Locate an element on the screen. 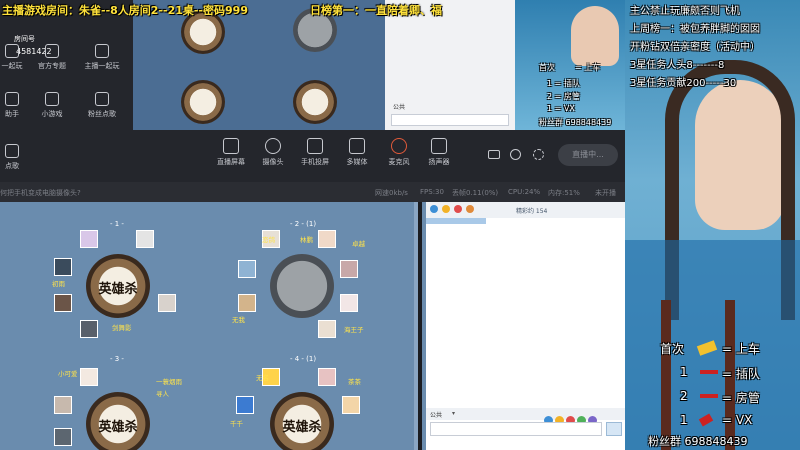 The width and height of the screenshot is (800, 450). friend-icon is located at coordinates (434, 209).